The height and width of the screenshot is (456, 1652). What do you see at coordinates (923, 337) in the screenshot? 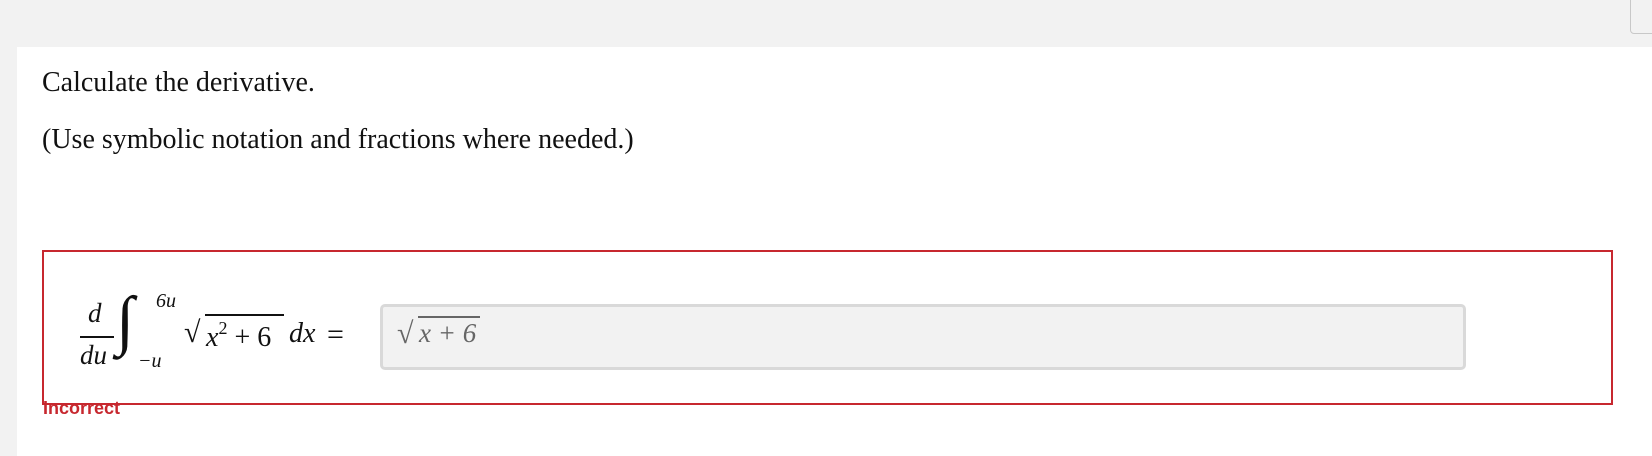
I see `answer-input: √ x + 6` at bounding box center [923, 337].